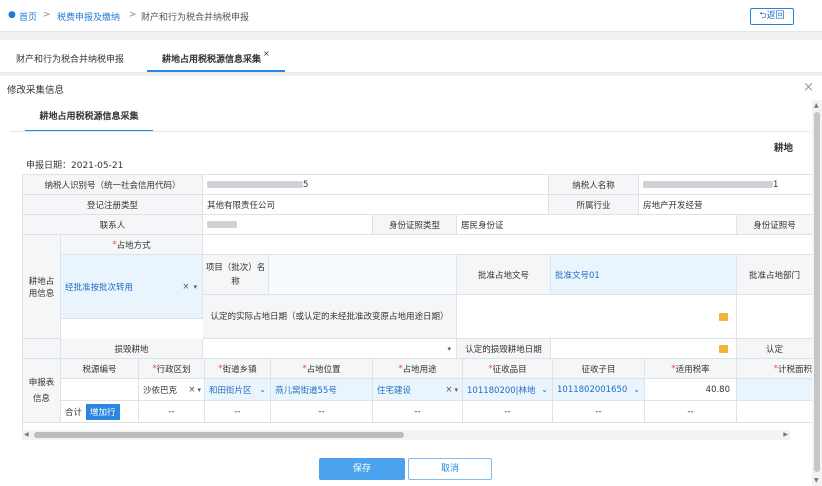 This screenshot has width=822, height=486. I want to click on industry-value: 房地产开发经营, so click(726, 205).